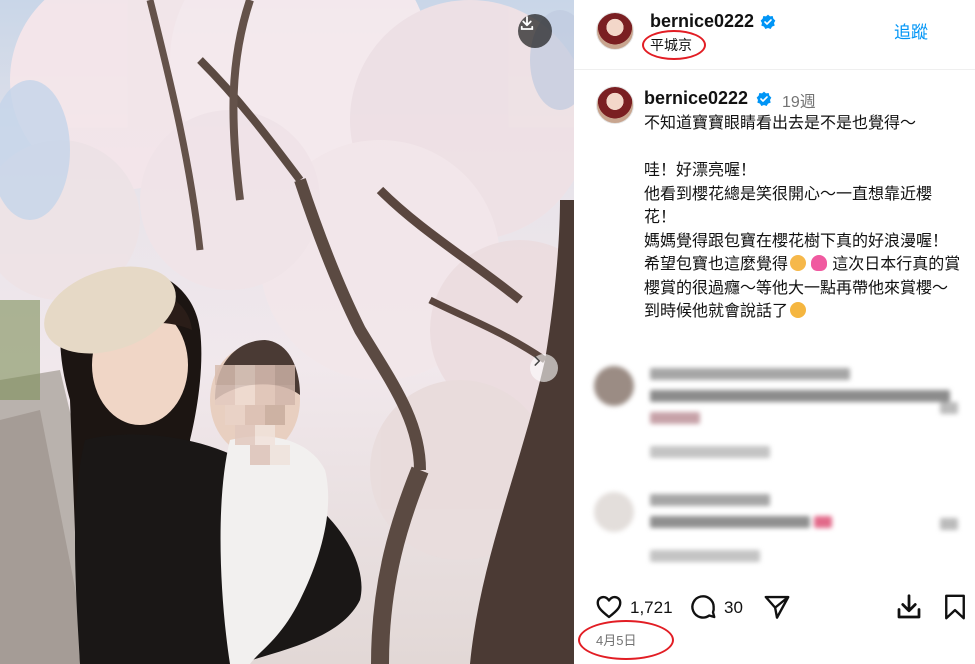 The width and height of the screenshot is (975, 664). What do you see at coordinates (909, 607) in the screenshot?
I see `download-icon` at bounding box center [909, 607].